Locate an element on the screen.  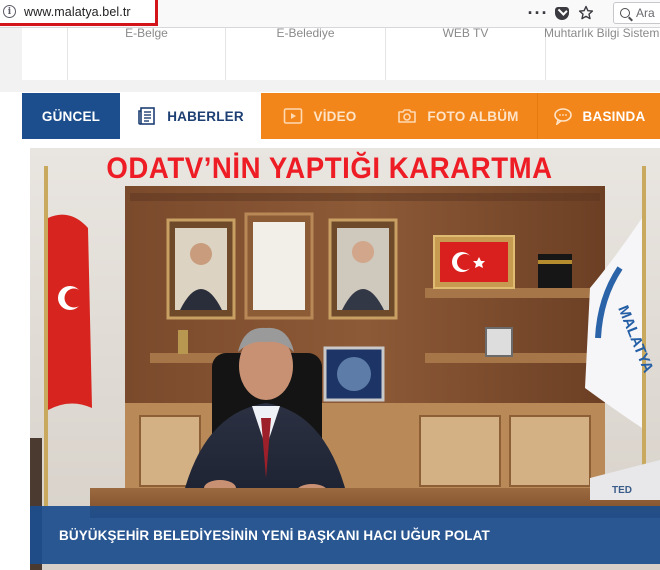
url-text: www.malatya.bel.tr is located at coordinates (77, 12).